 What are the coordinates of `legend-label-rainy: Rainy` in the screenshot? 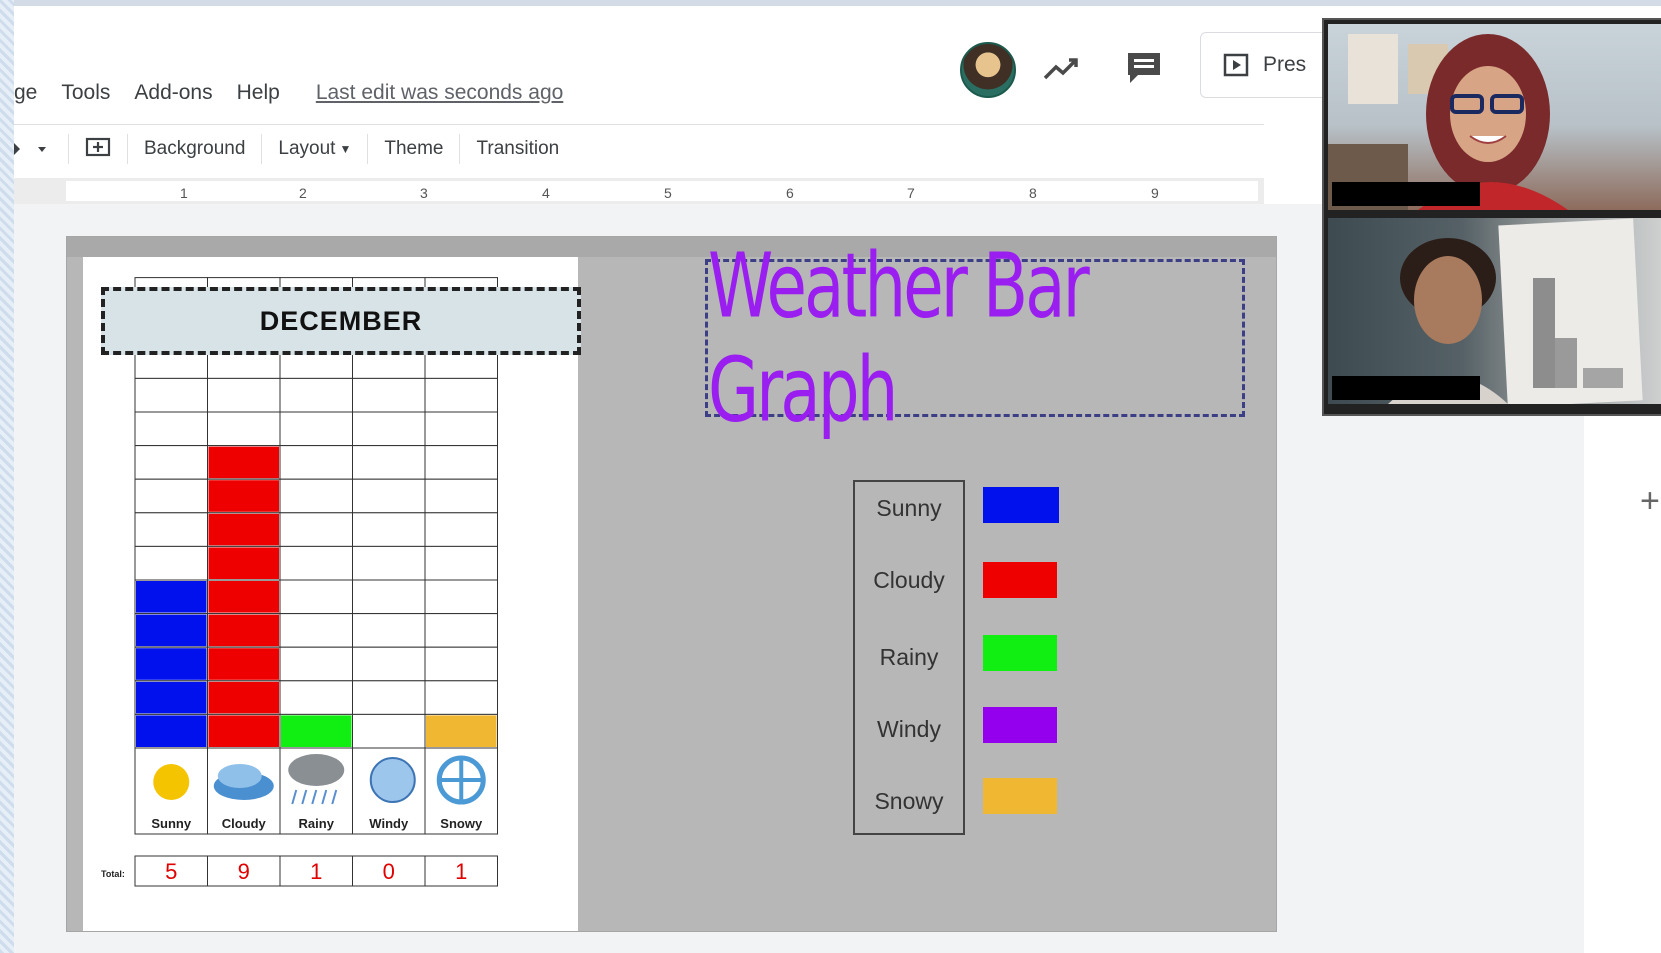 It's located at (909, 657).